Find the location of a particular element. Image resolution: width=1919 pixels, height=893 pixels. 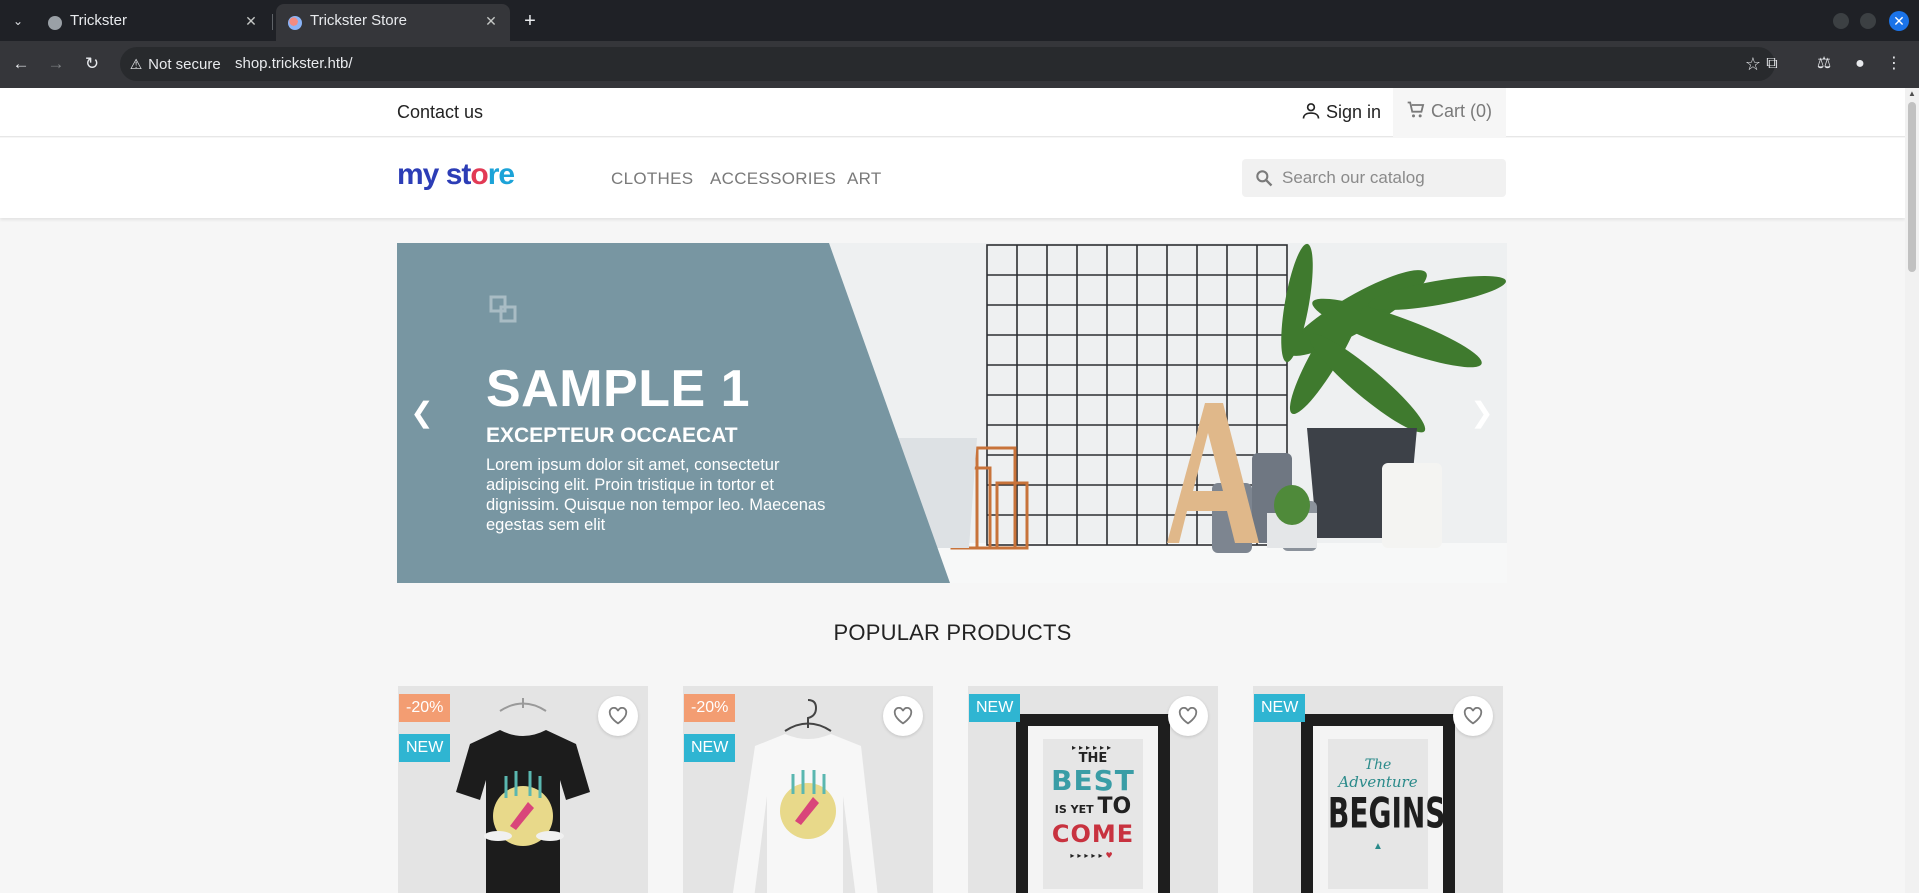

address-bar: ⚠ Not secure shop.trickster.htb/ ☆ is located at coordinates (947, 64).